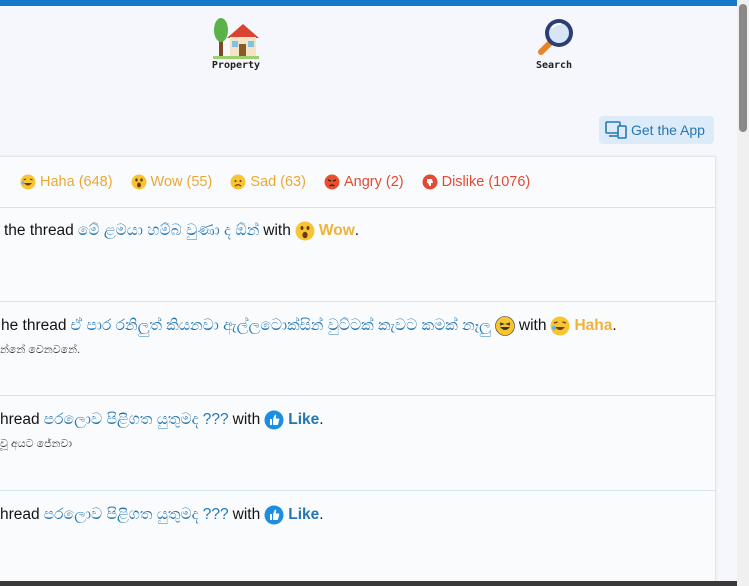 The width and height of the screenshot is (749, 586). I want to click on bottom-edge-bar, so click(368, 583).